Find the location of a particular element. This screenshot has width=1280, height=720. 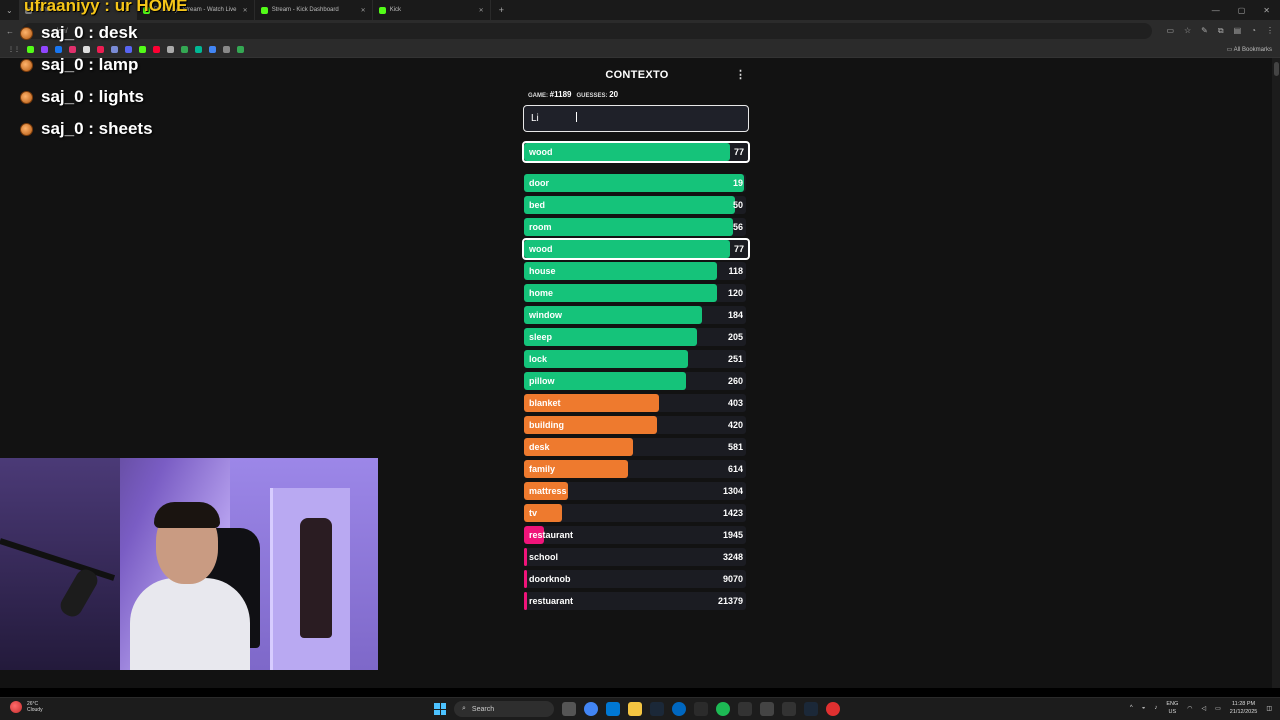

toolbar-icons: ▭ ☆ ✎ ⧉ ▤ ◔ ⋮ is located at coordinates (1220, 31).